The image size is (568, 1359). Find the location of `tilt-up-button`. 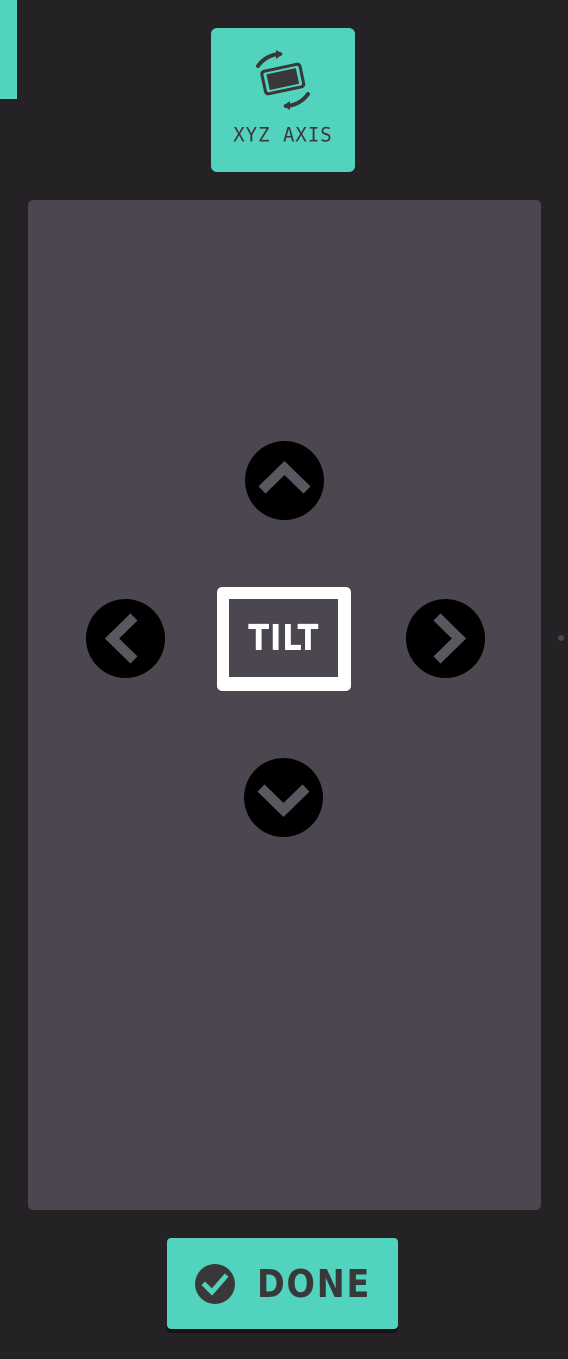

tilt-up-button is located at coordinates (284, 480).